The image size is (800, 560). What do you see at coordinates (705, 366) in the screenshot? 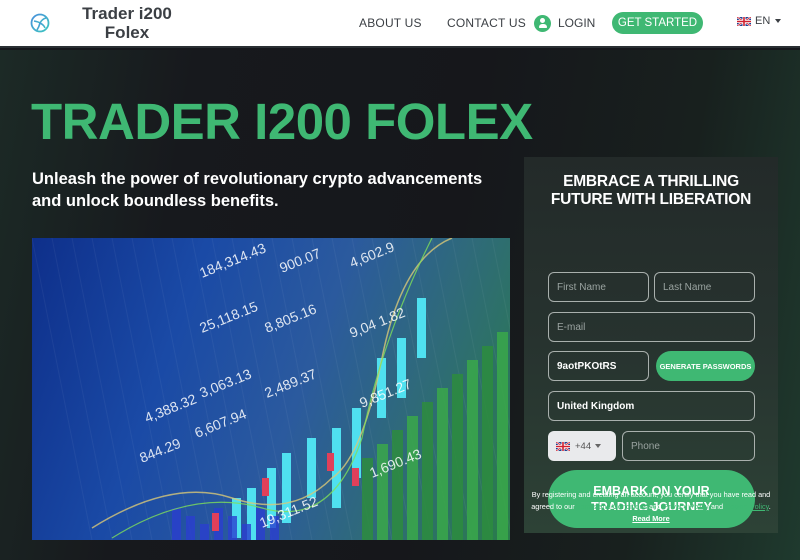
I see `generate-passwords-button: GENERATE PASSWORDS` at bounding box center [705, 366].